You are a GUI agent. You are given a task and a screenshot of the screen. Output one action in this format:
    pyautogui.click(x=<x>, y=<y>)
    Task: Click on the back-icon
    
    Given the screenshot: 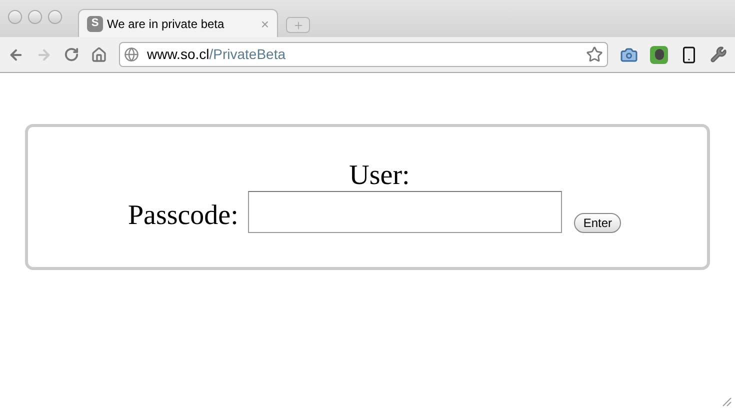 What is the action you would take?
    pyautogui.click(x=16, y=54)
    